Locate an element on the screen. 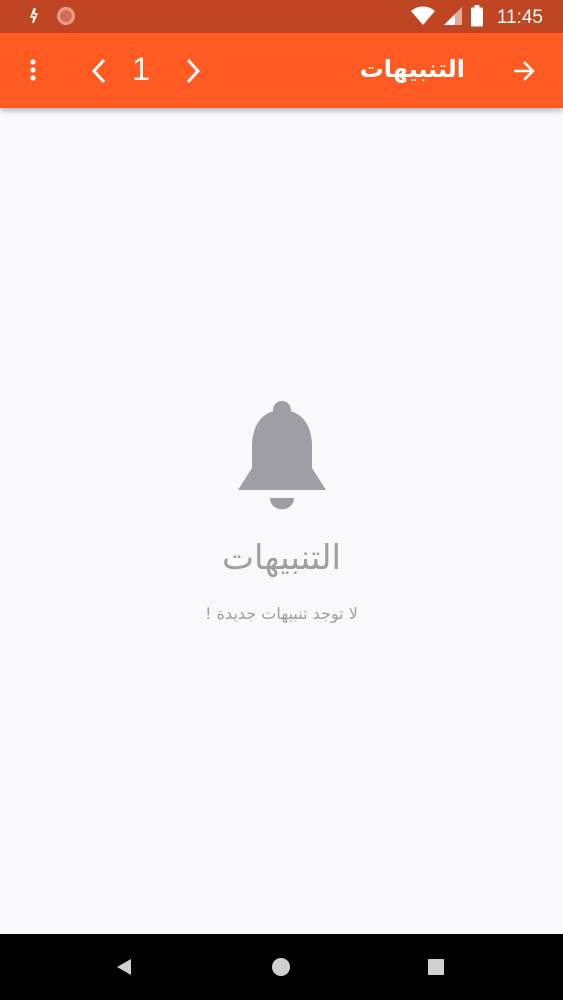  more-vert-icon is located at coordinates (33, 70).